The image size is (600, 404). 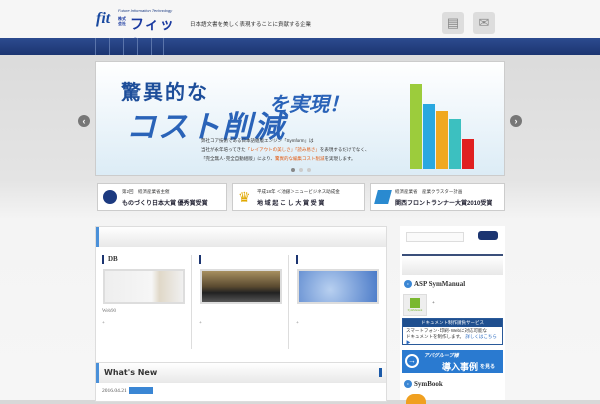 What do you see at coordinates (241, 237) in the screenshot?
I see `panel-header` at bounding box center [241, 237].